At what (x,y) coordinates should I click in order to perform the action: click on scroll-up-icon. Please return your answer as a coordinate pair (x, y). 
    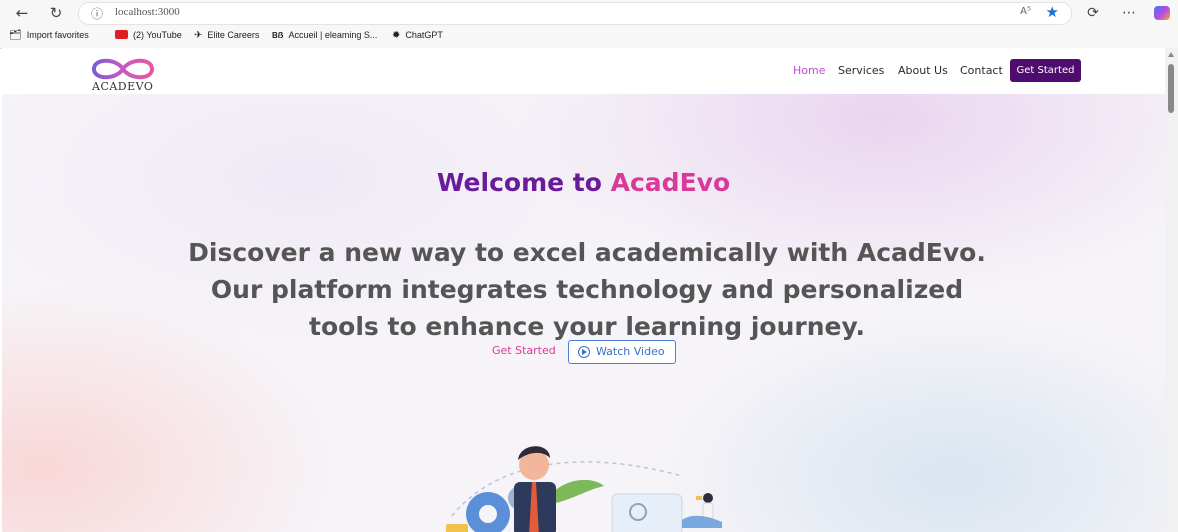
    Looking at the image, I should click on (1171, 54).